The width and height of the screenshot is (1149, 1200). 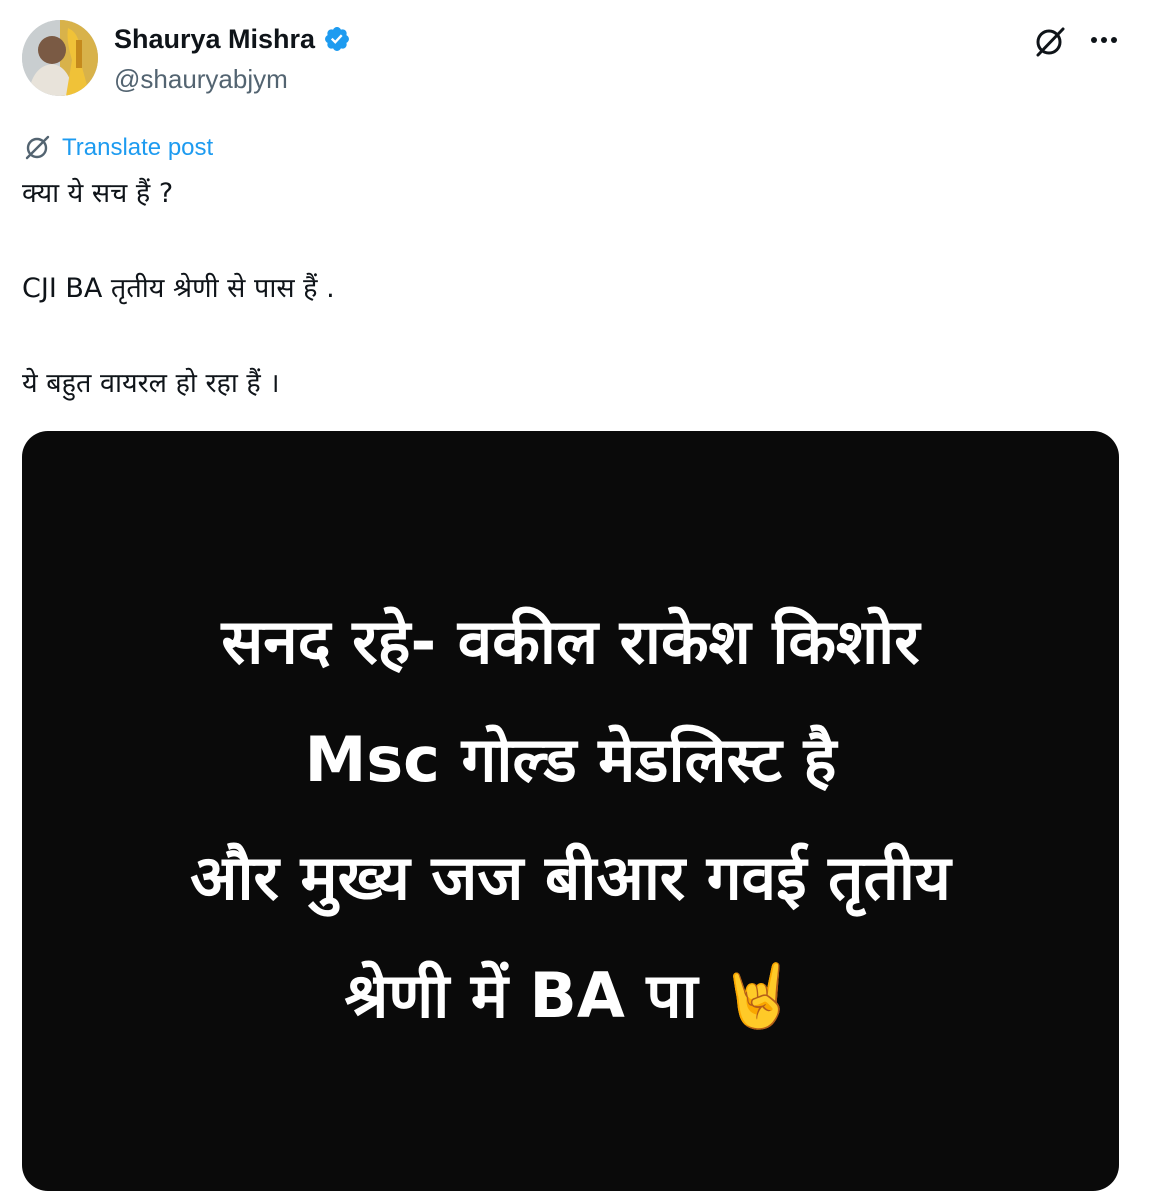 I want to click on post-text-line-3: ये बहुत वायरल हो रहा हैं ।, so click(x=151, y=383).